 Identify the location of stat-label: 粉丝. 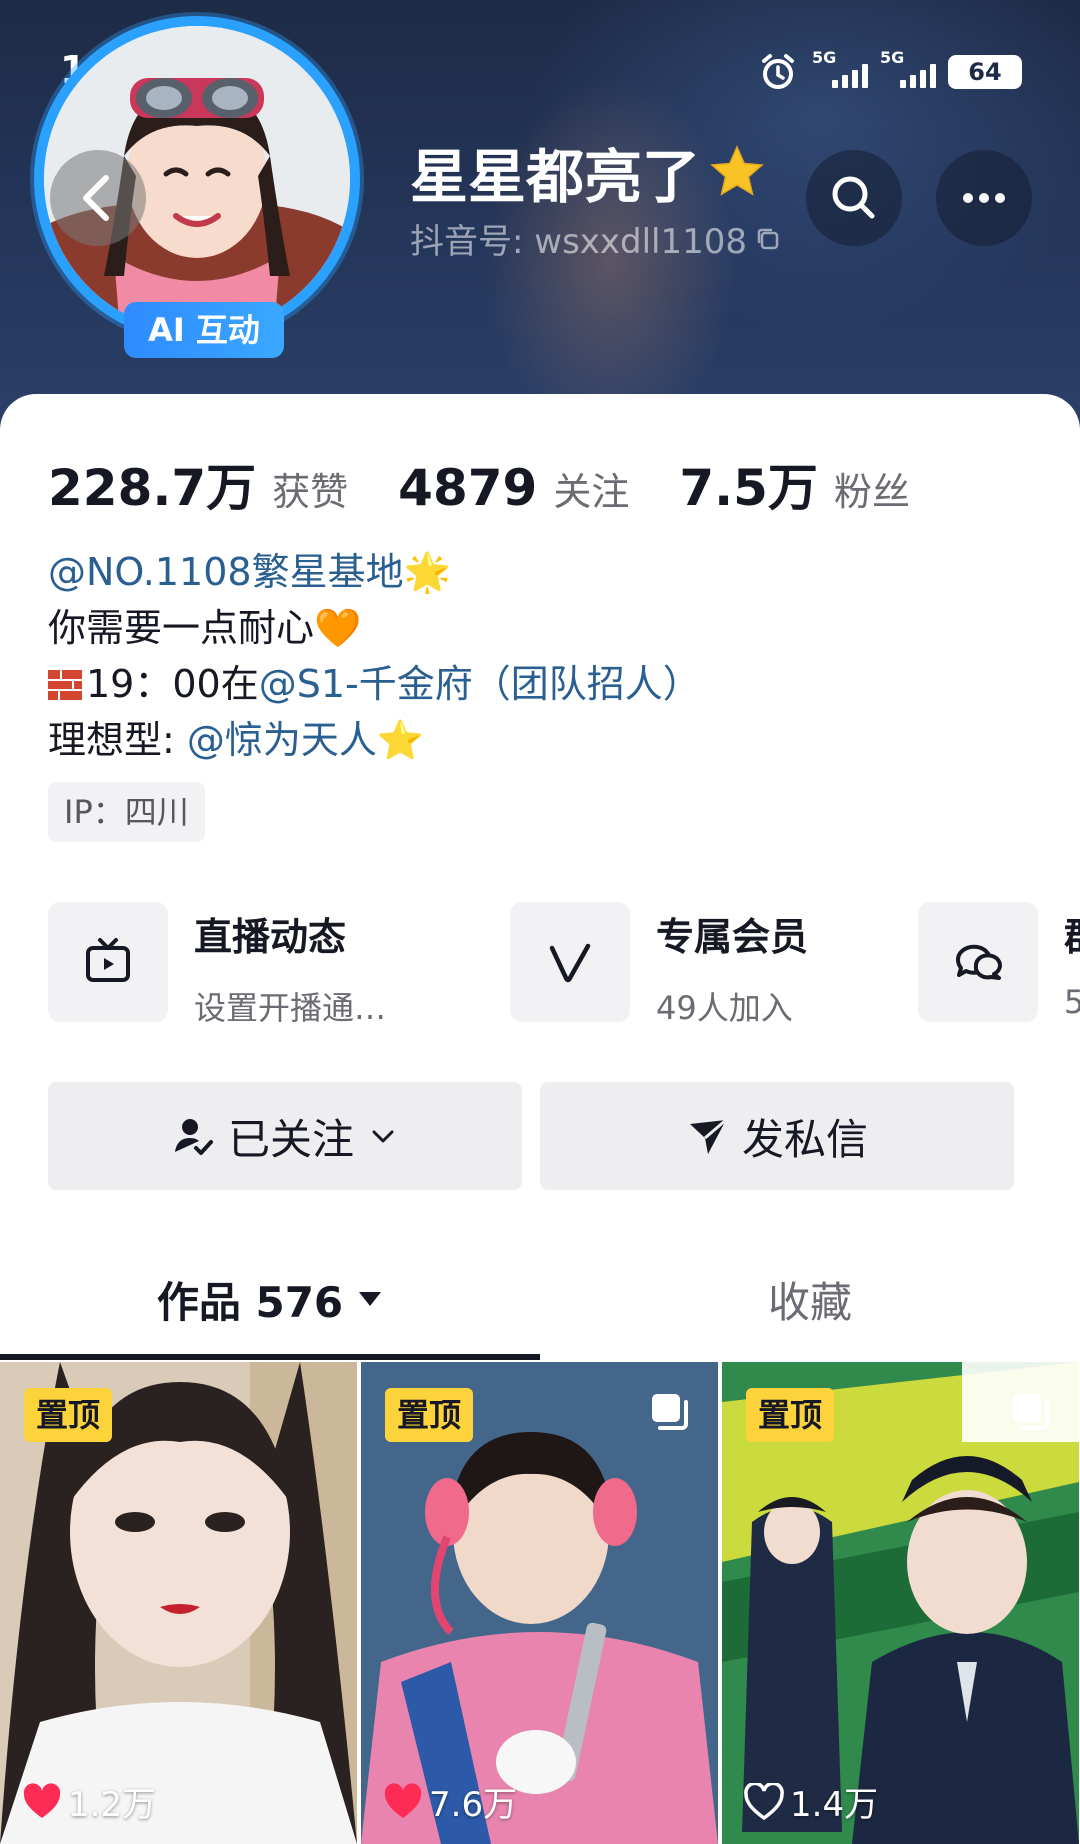
(871, 492).